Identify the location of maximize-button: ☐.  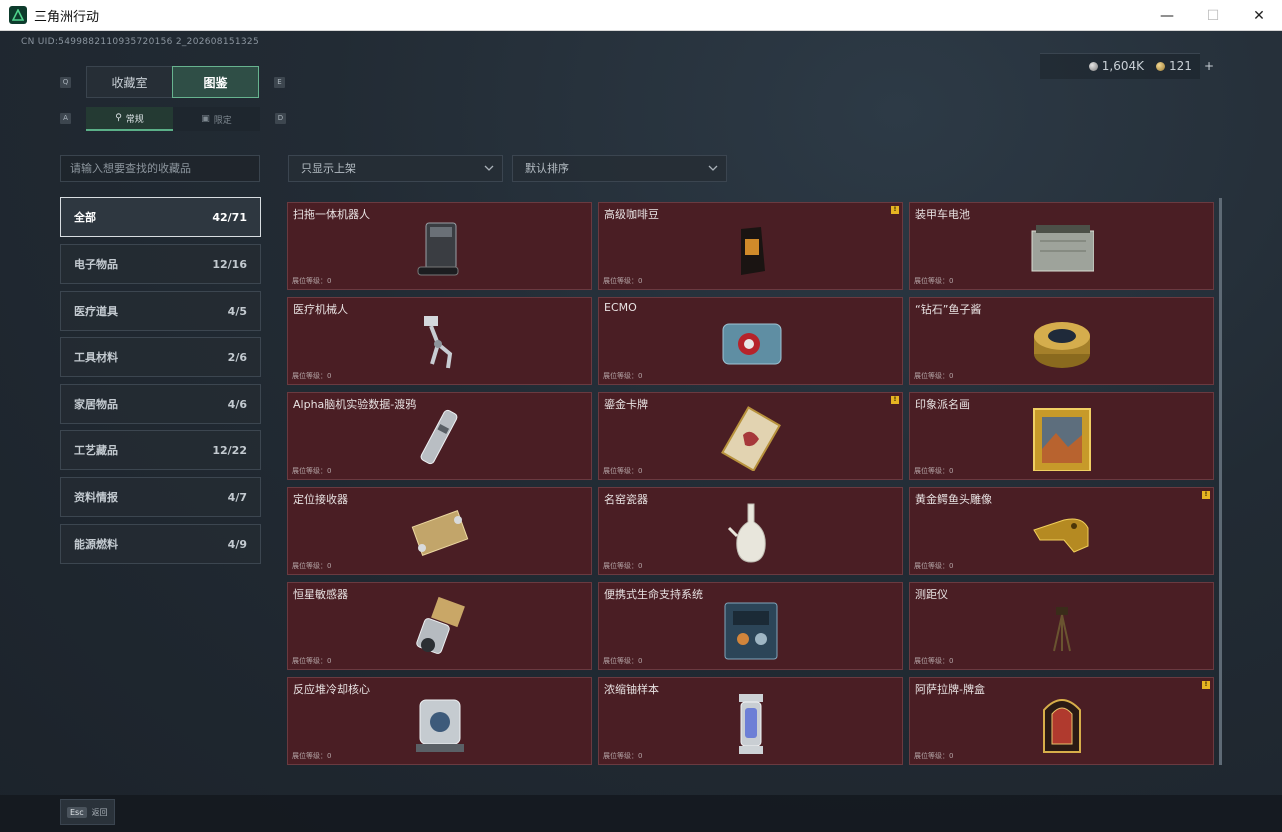
(1213, 15).